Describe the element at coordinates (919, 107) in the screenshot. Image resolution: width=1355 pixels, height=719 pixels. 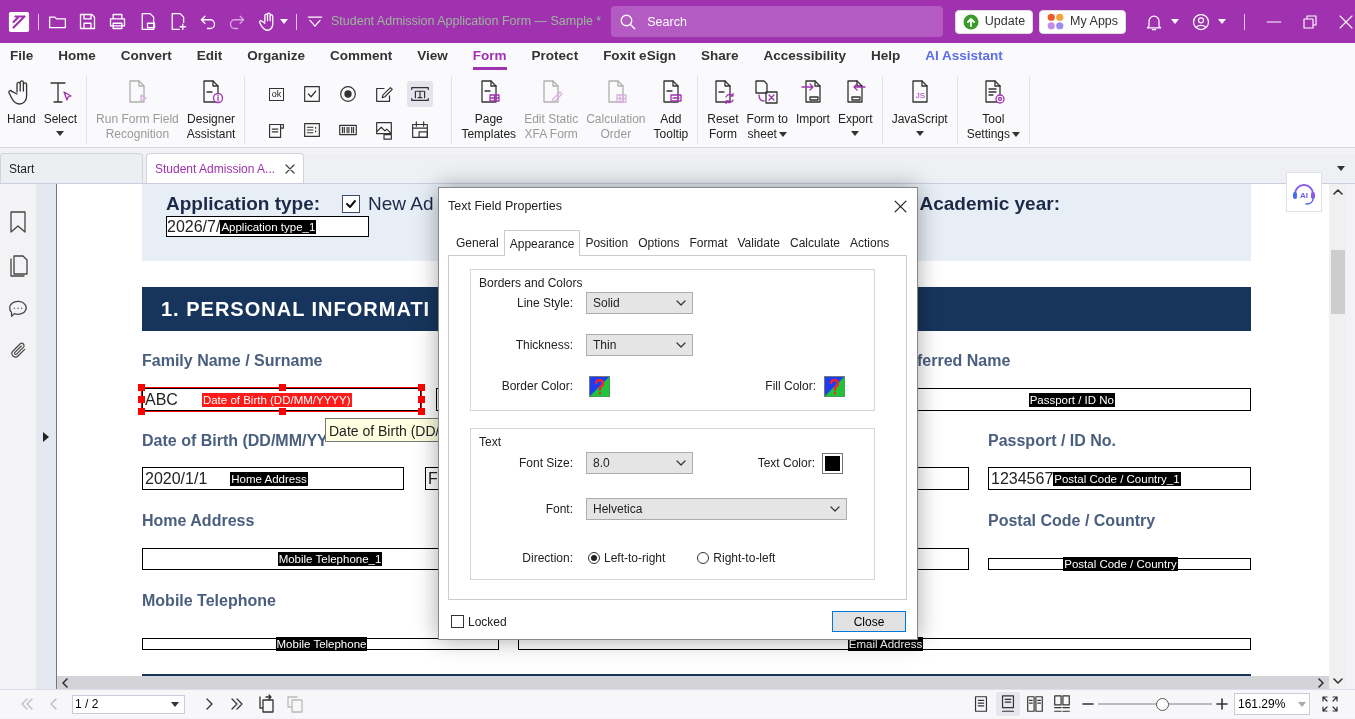
I see `ribbon-button: JS JavaScript` at that location.